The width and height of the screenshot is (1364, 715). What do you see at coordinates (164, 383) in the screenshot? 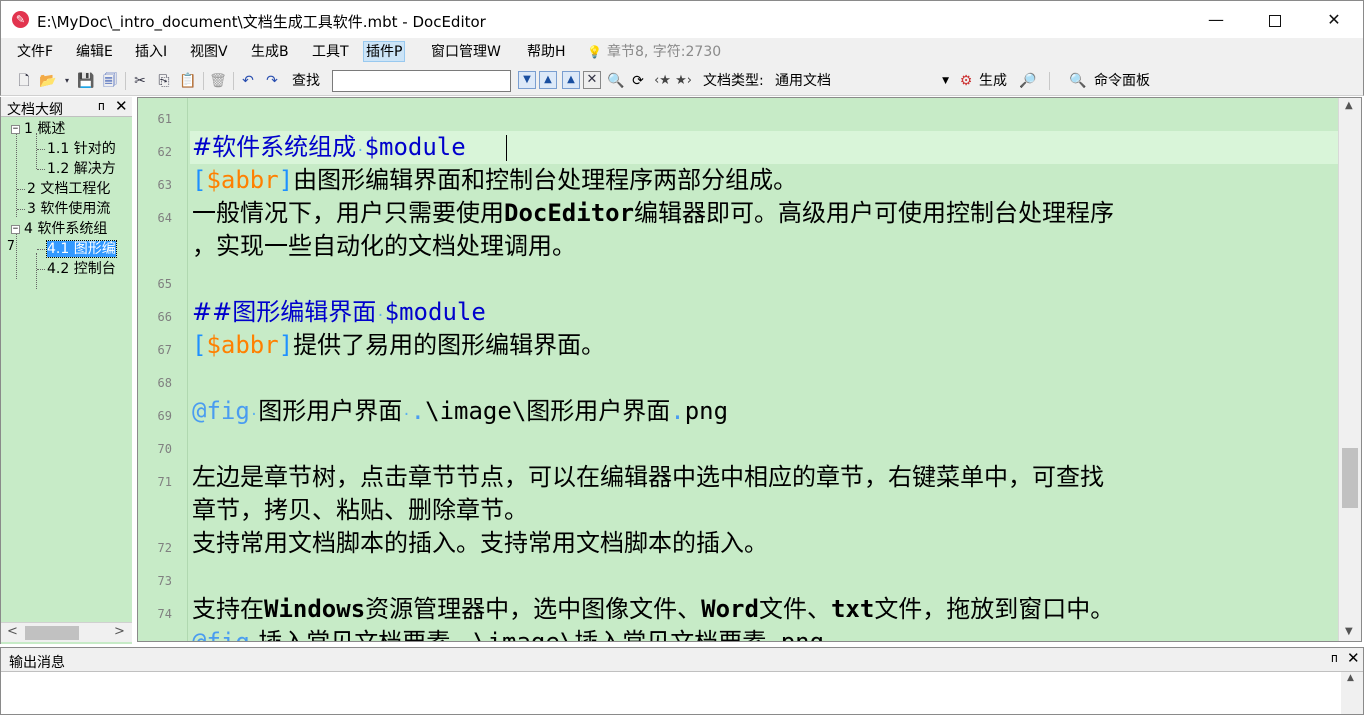
I see `line-number: 68` at bounding box center [164, 383].